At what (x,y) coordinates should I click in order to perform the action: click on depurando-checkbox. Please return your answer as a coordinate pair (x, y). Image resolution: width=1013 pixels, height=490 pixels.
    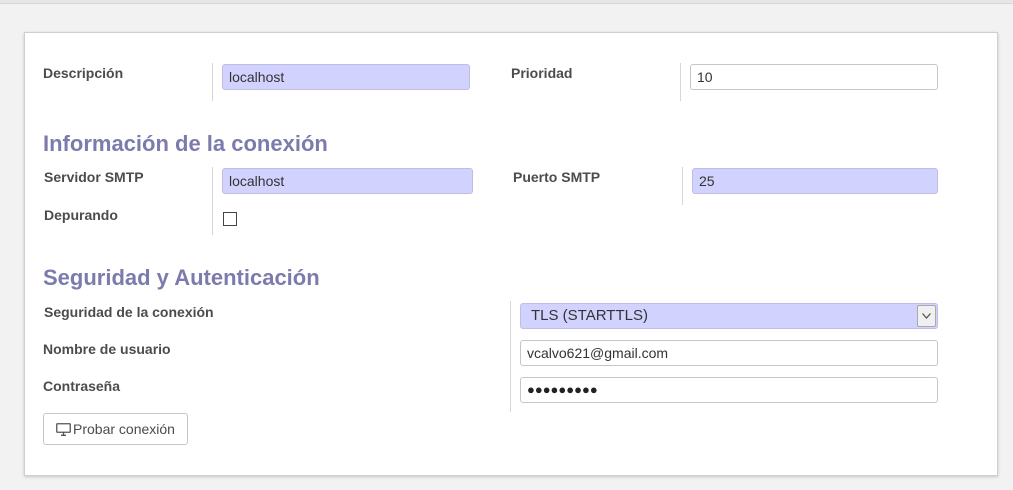
    Looking at the image, I should click on (230, 219).